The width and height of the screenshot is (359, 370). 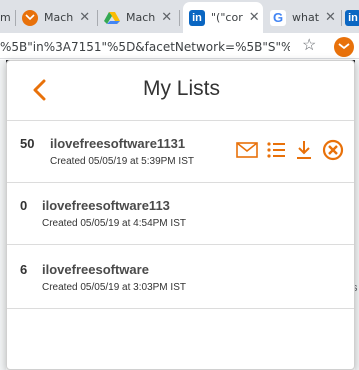 What do you see at coordinates (344, 47) in the screenshot?
I see `email-extension-icon` at bounding box center [344, 47].